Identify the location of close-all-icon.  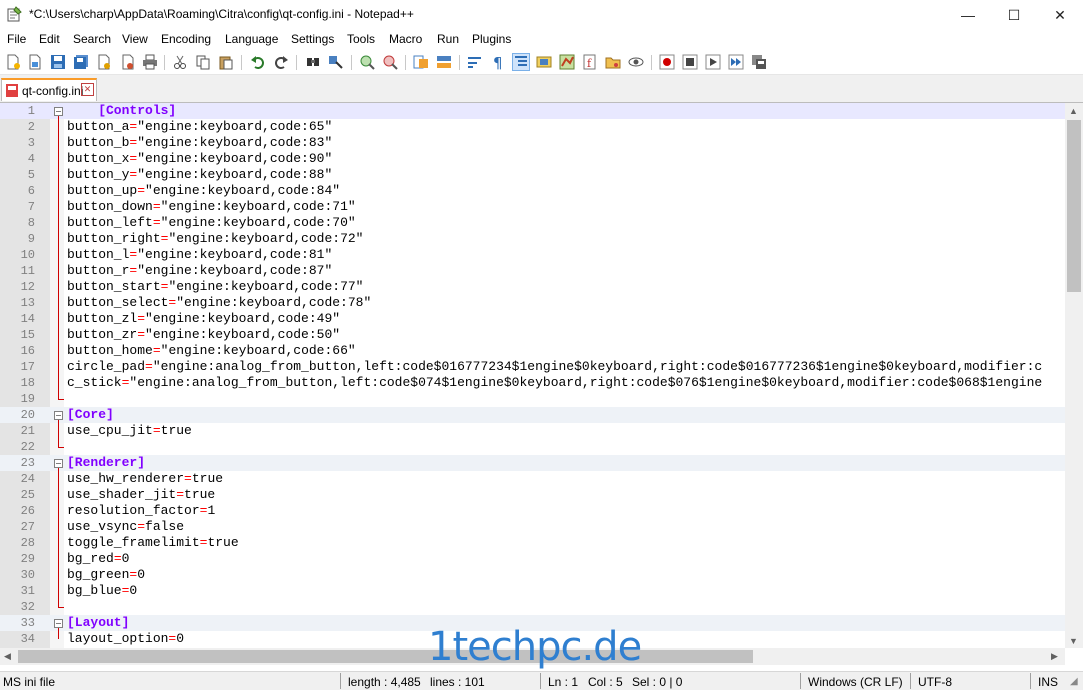
(127, 62).